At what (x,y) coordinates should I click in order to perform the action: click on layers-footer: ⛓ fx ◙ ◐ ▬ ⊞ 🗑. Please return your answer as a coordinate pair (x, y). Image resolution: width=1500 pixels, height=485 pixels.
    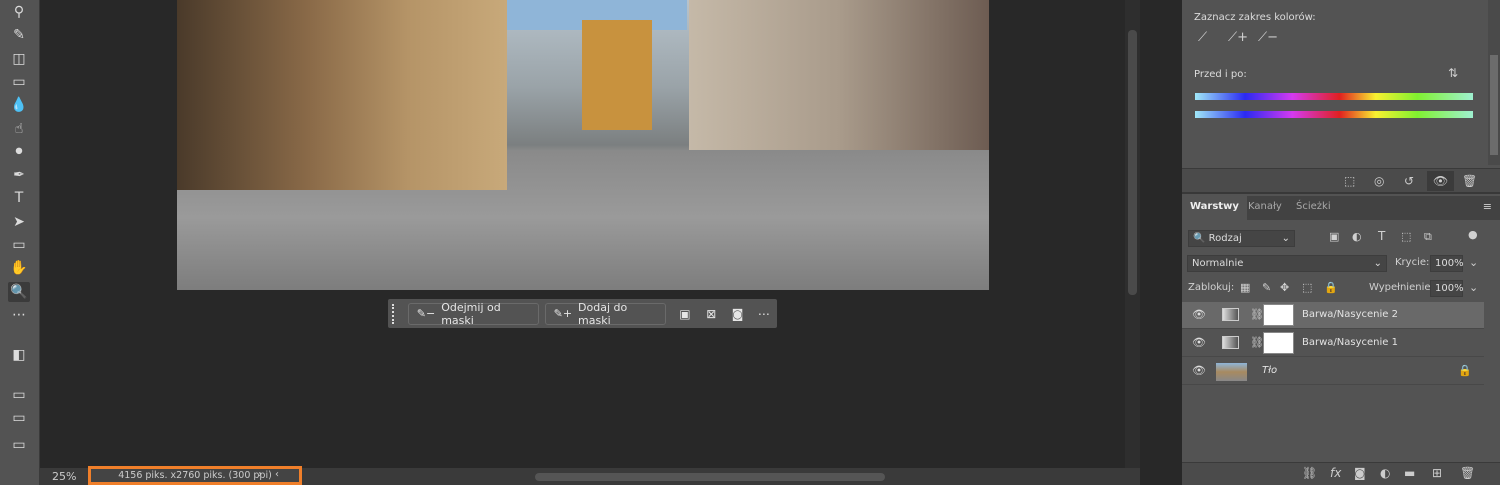
    Looking at the image, I should click on (1341, 473).